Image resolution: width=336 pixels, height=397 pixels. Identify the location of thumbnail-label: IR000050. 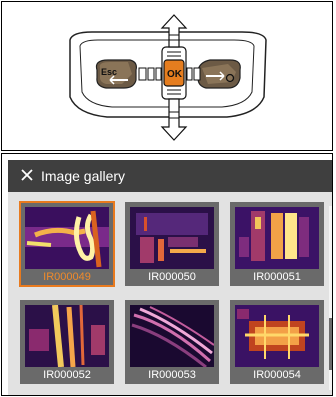
(172, 277).